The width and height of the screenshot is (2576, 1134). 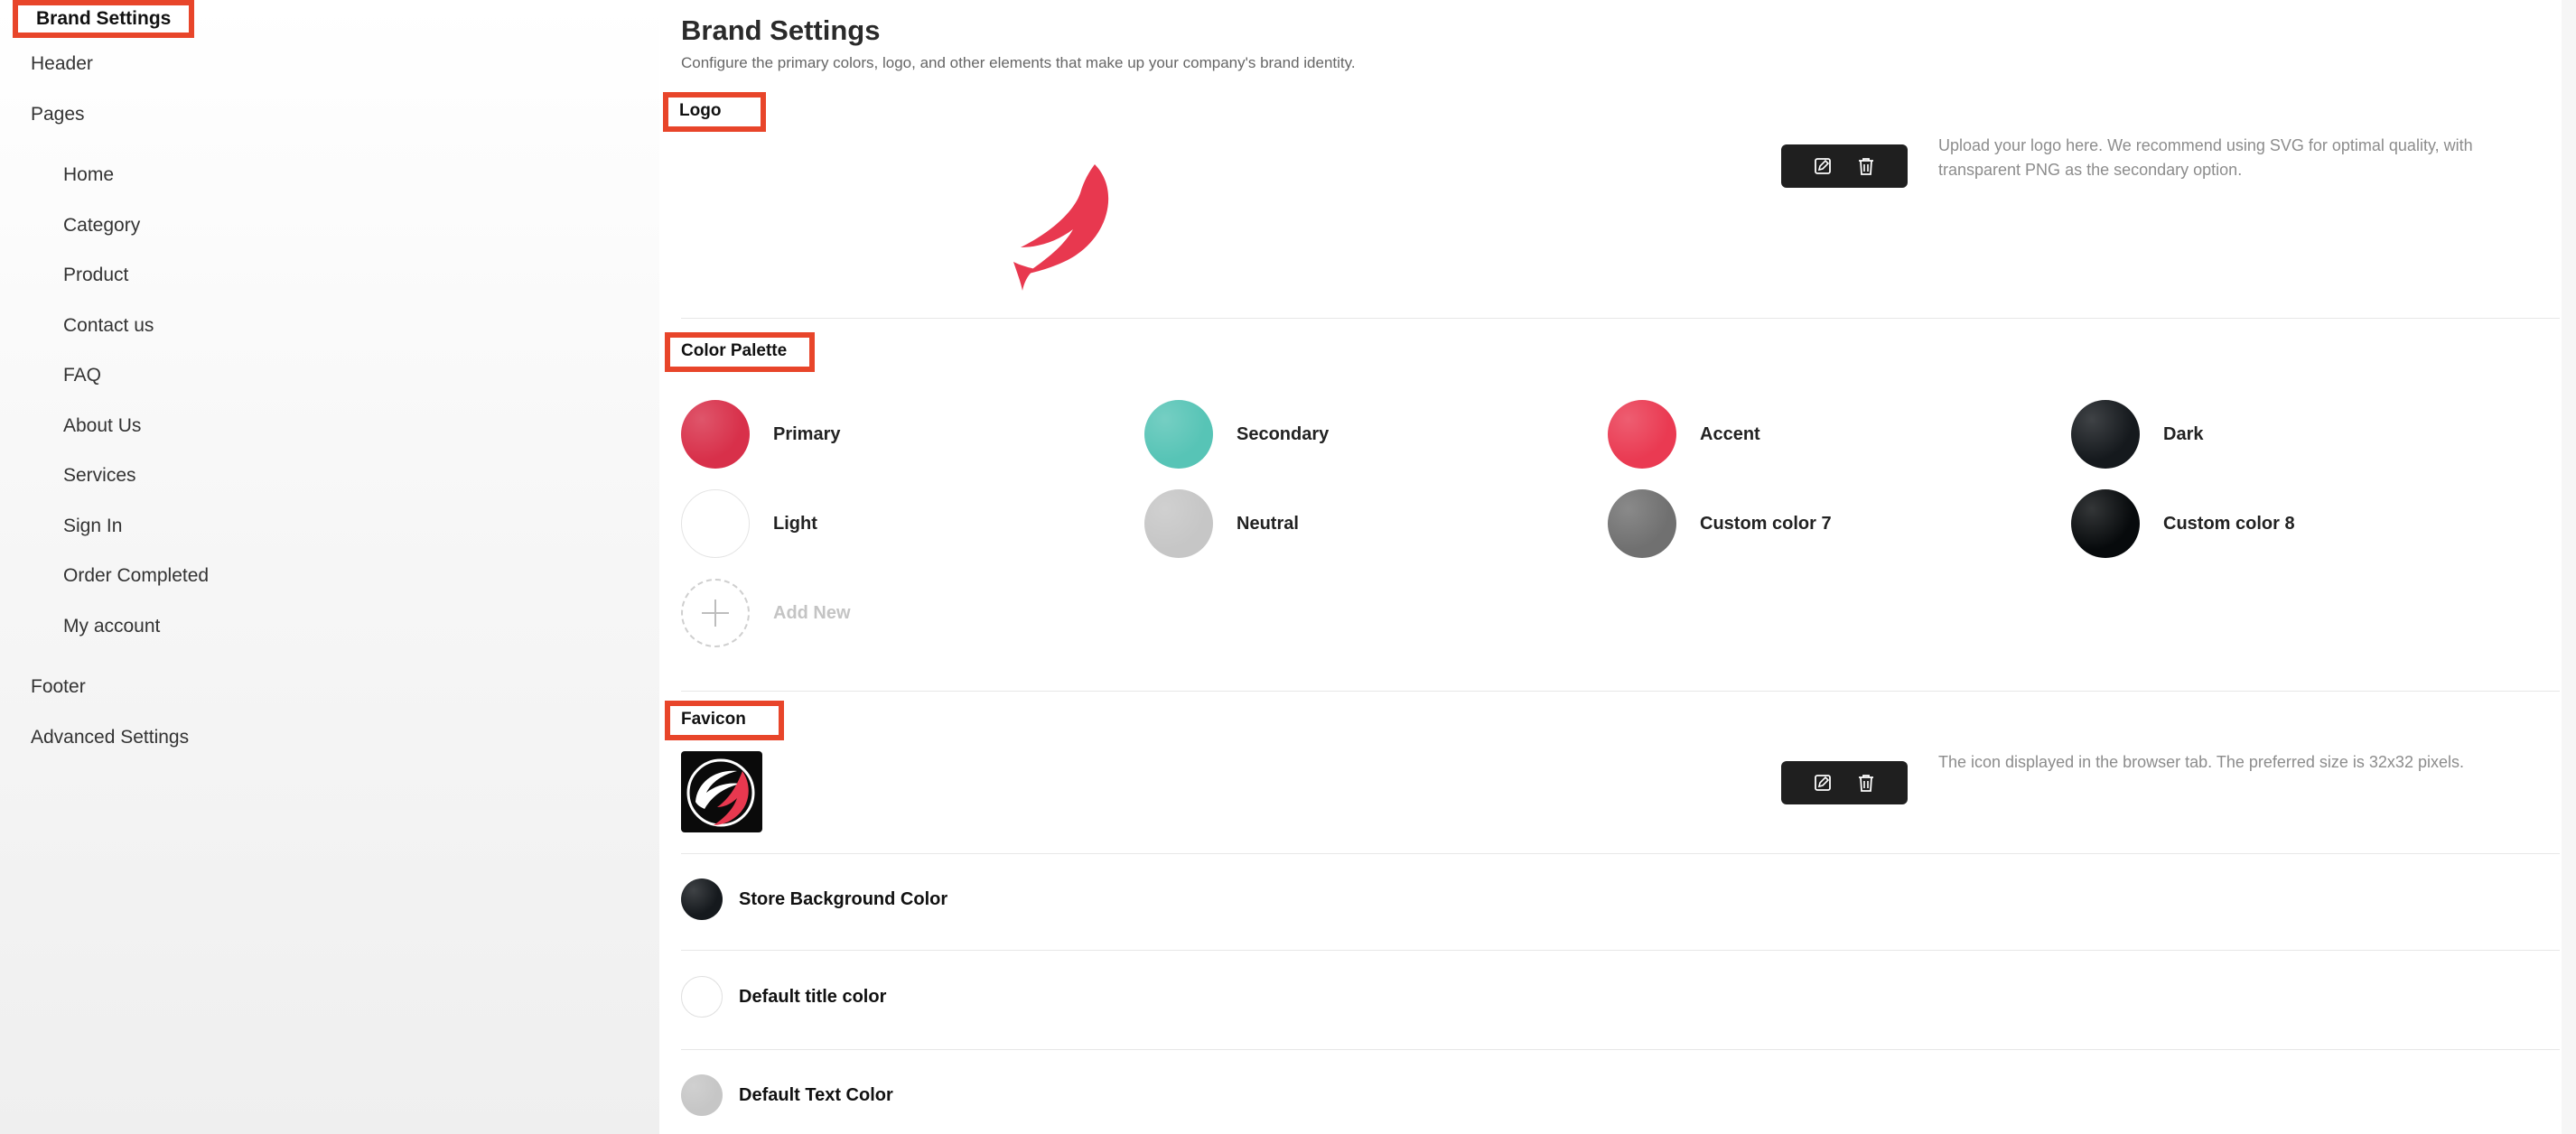 What do you see at coordinates (843, 898) in the screenshot?
I see `store-background-color-label: Store Background Color` at bounding box center [843, 898].